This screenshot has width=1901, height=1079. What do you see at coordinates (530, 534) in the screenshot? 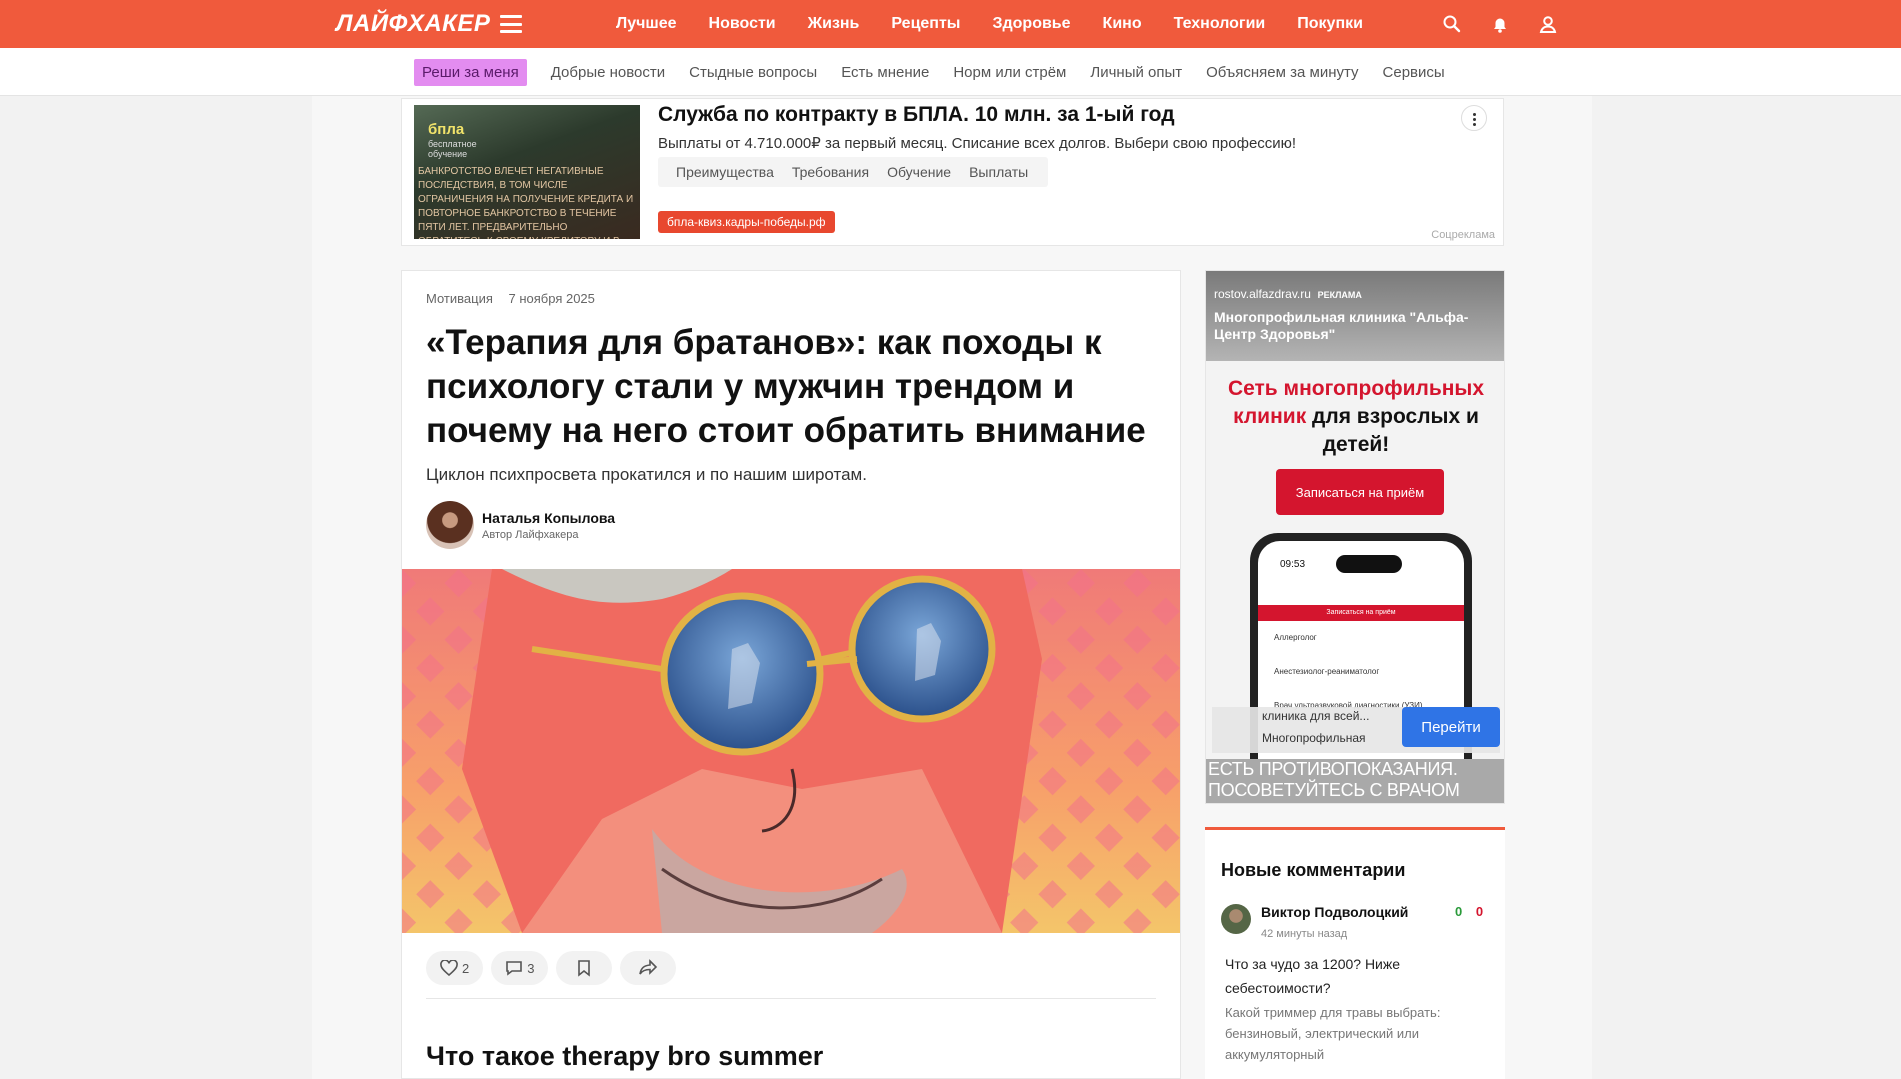
I see `author-role: Автор Лайфхакера` at bounding box center [530, 534].